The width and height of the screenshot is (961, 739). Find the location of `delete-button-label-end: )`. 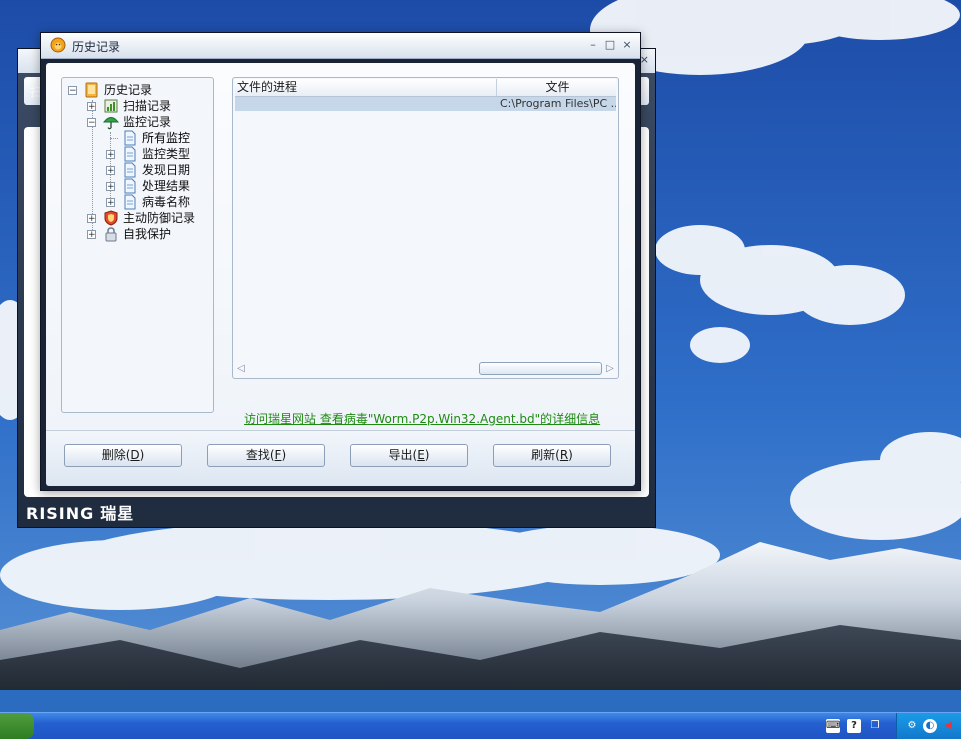

delete-button-label-end: ) is located at coordinates (142, 455).